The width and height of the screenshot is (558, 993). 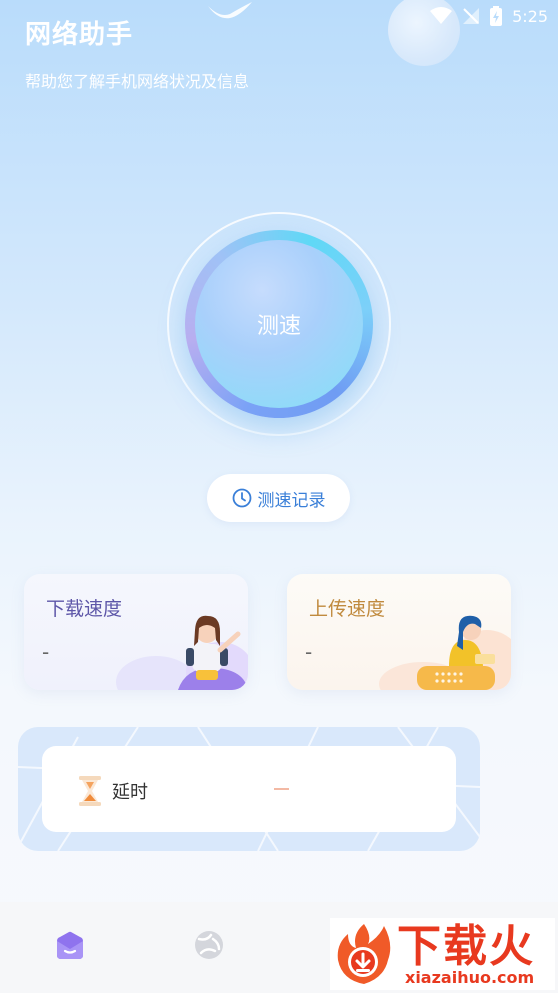 What do you see at coordinates (79, 35) in the screenshot?
I see `app-title: 网络助手` at bounding box center [79, 35].